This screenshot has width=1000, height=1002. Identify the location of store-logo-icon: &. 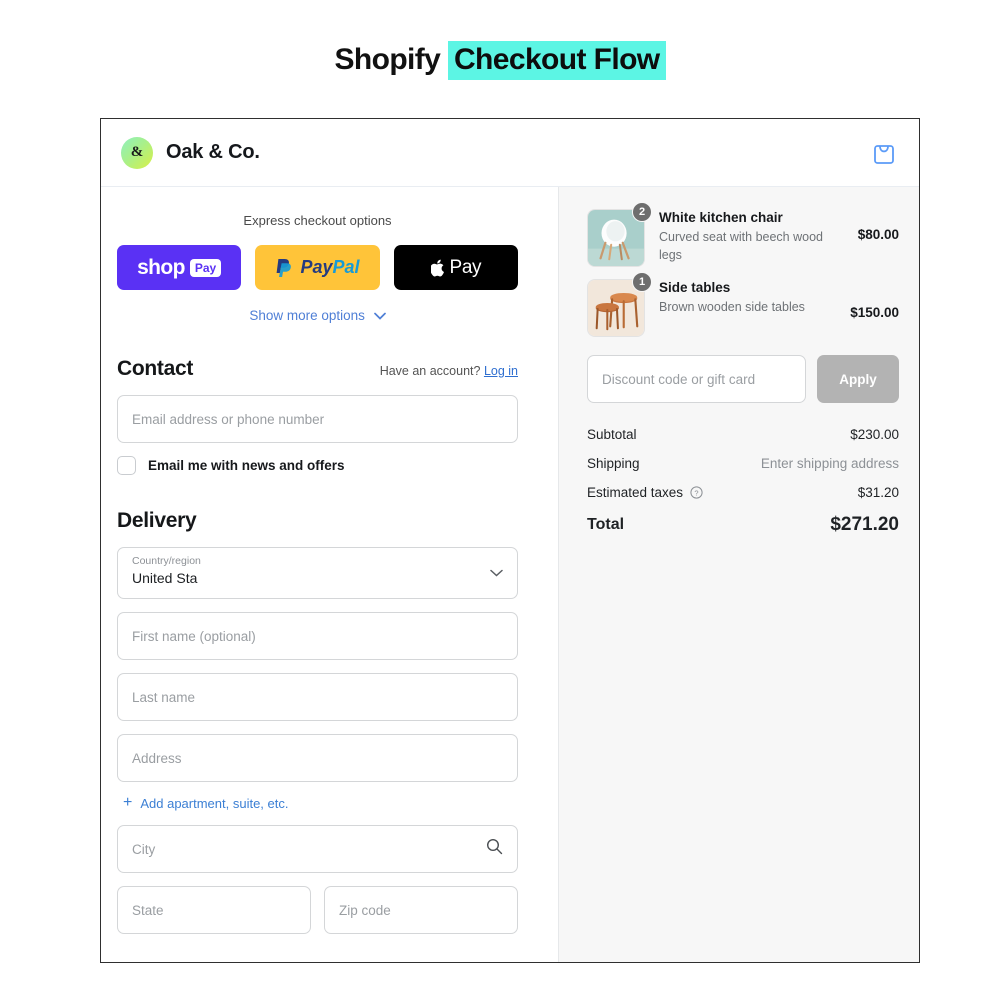
(137, 152).